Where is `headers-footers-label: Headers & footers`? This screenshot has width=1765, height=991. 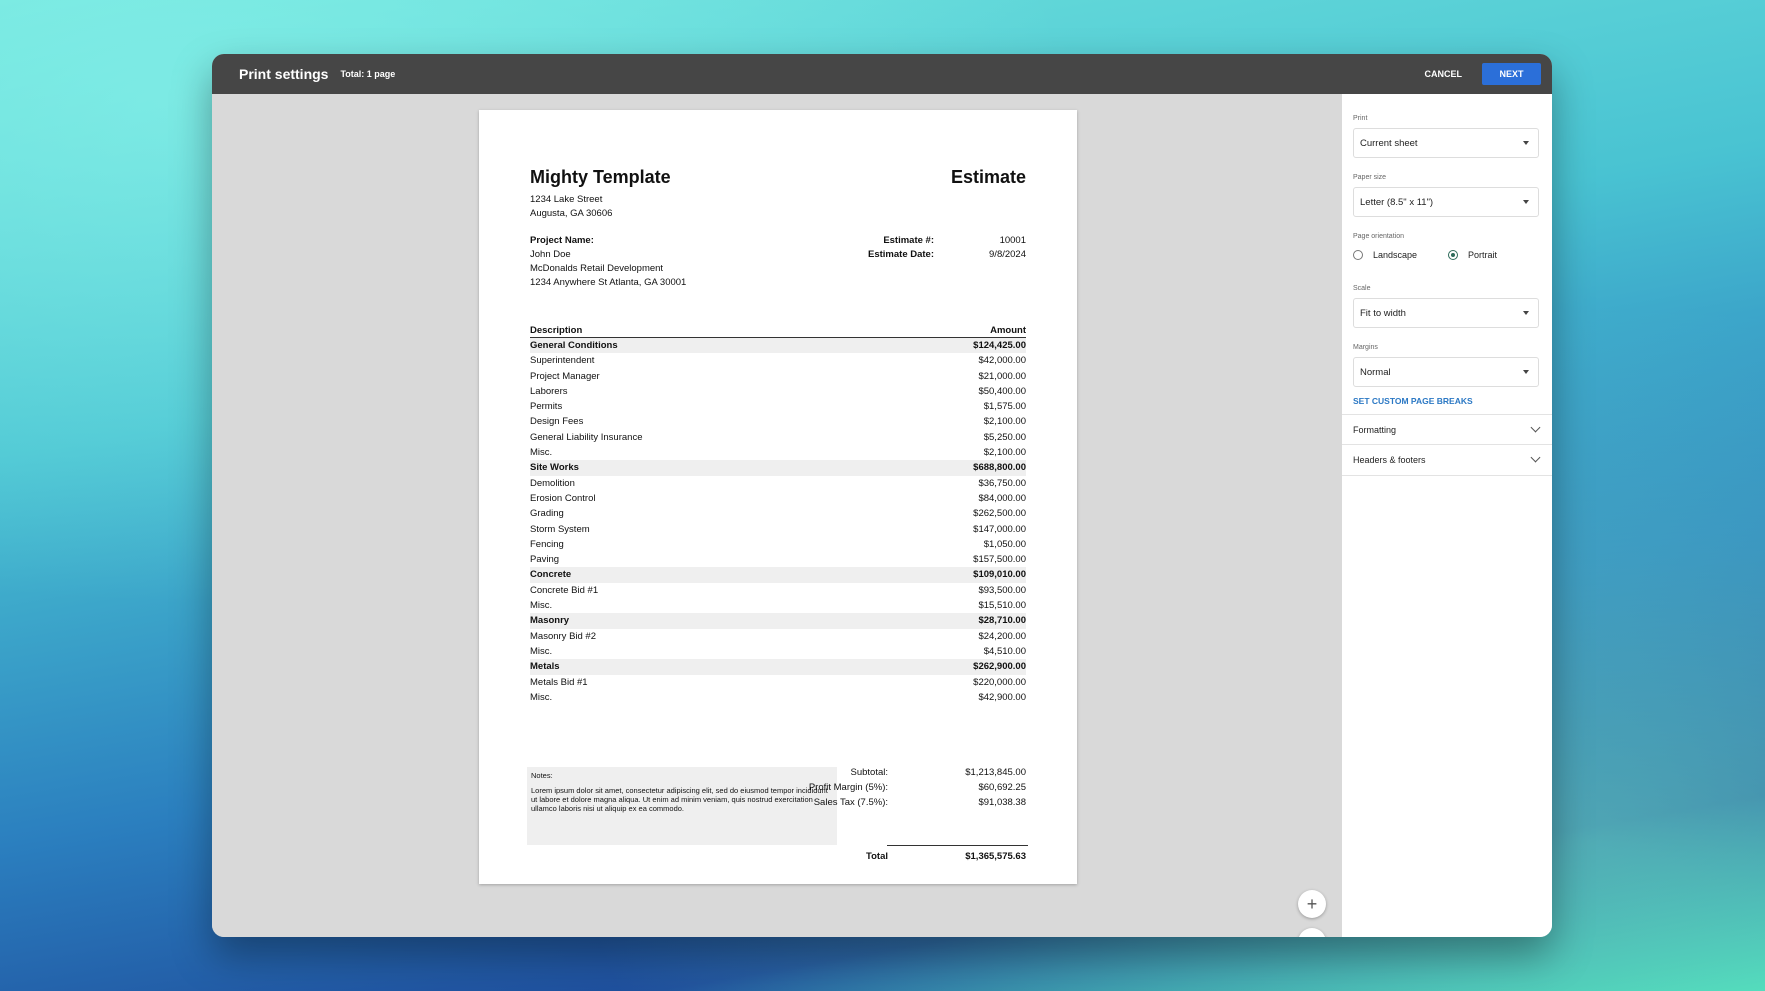
headers-footers-label: Headers & footers is located at coordinates (1389, 460).